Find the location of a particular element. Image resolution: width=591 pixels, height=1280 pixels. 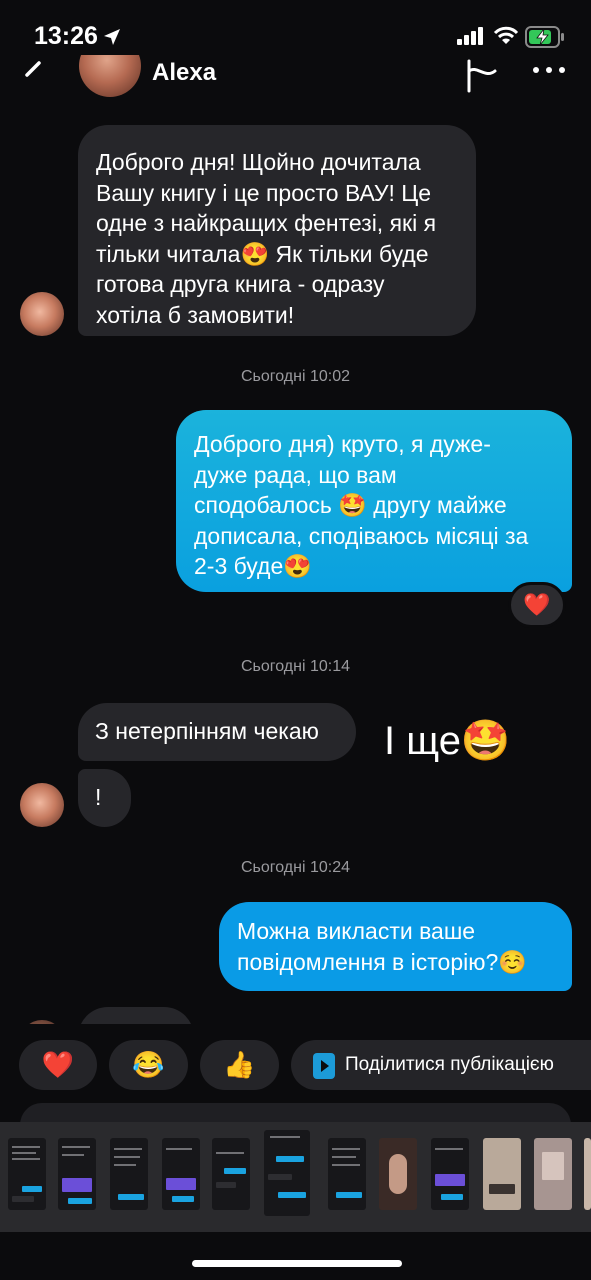

more-options-icon is located at coordinates (549, 70).